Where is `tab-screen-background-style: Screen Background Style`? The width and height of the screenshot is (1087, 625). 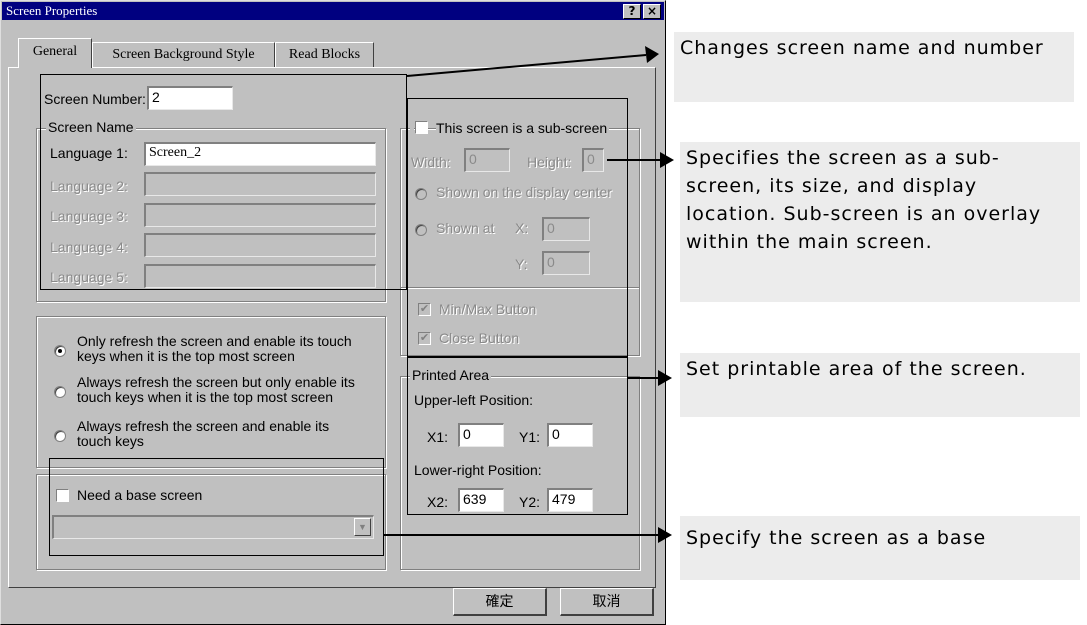
tab-screen-background-style: Screen Background Style is located at coordinates (183, 54).